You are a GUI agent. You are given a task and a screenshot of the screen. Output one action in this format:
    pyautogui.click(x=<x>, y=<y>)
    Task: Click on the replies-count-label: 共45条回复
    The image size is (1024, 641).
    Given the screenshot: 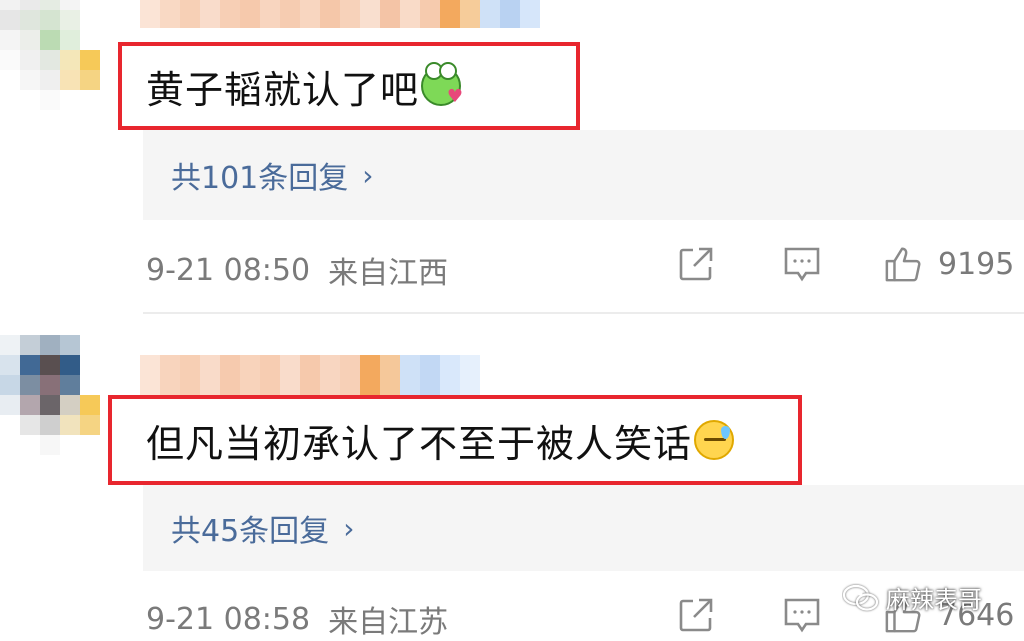 What is the action you would take?
    pyautogui.click(x=250, y=531)
    